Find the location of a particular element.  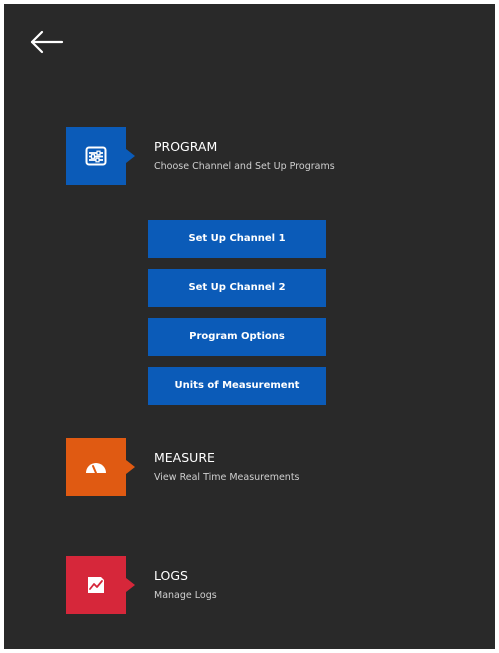

gauge-icon is located at coordinates (96, 468).